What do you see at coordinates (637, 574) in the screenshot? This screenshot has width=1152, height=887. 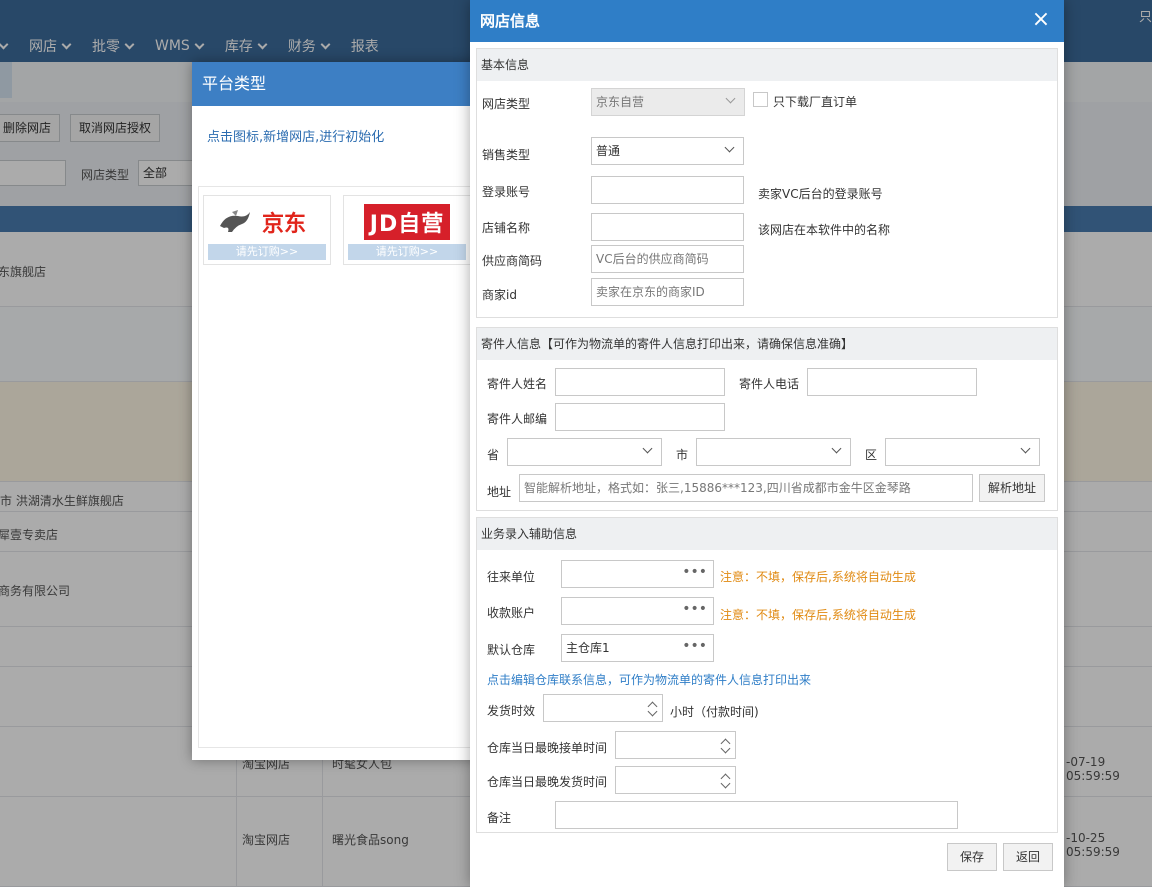 I see `partner-picker: •••` at bounding box center [637, 574].